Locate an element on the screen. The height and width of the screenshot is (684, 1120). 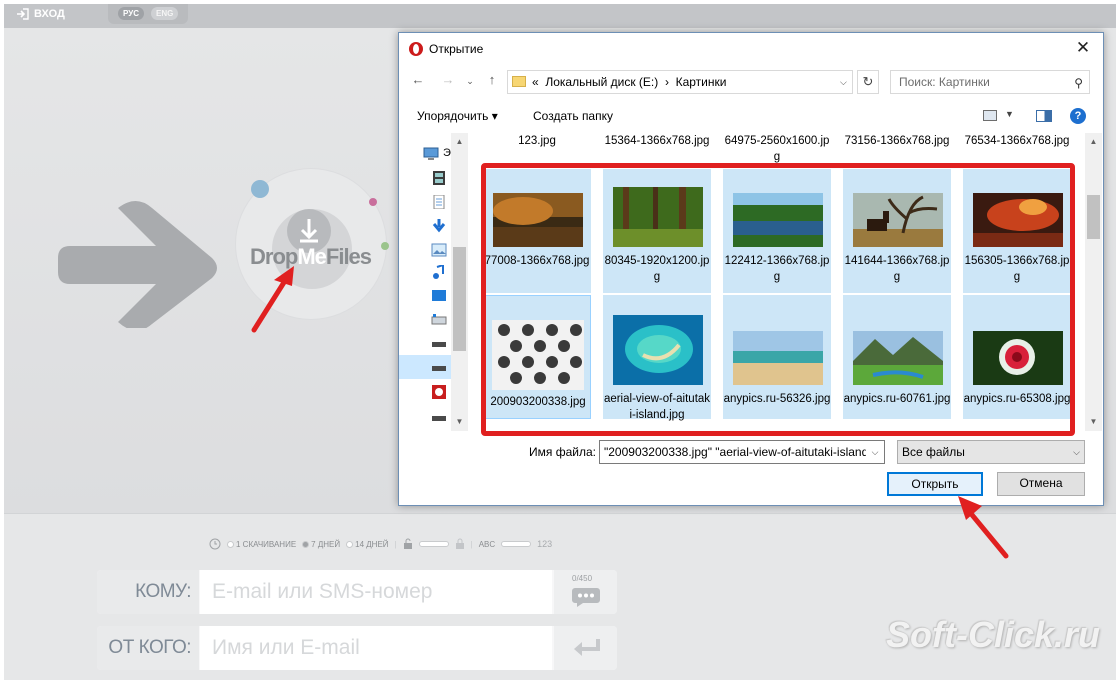
lang-en-button: ENG is located at coordinates (165, 13).